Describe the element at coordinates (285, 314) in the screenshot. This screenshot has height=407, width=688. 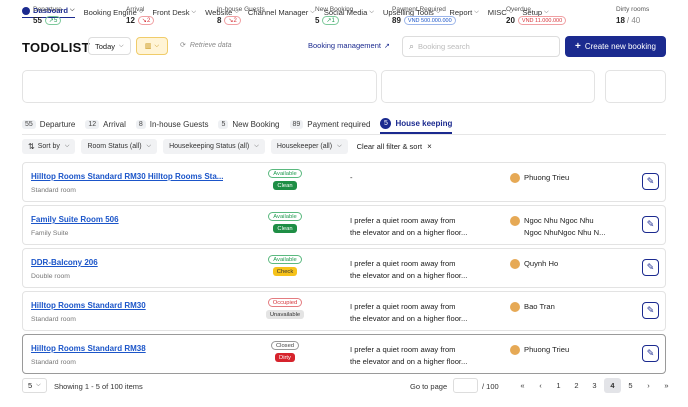
I see `housekeeping-status-badge: Unavailable` at that location.